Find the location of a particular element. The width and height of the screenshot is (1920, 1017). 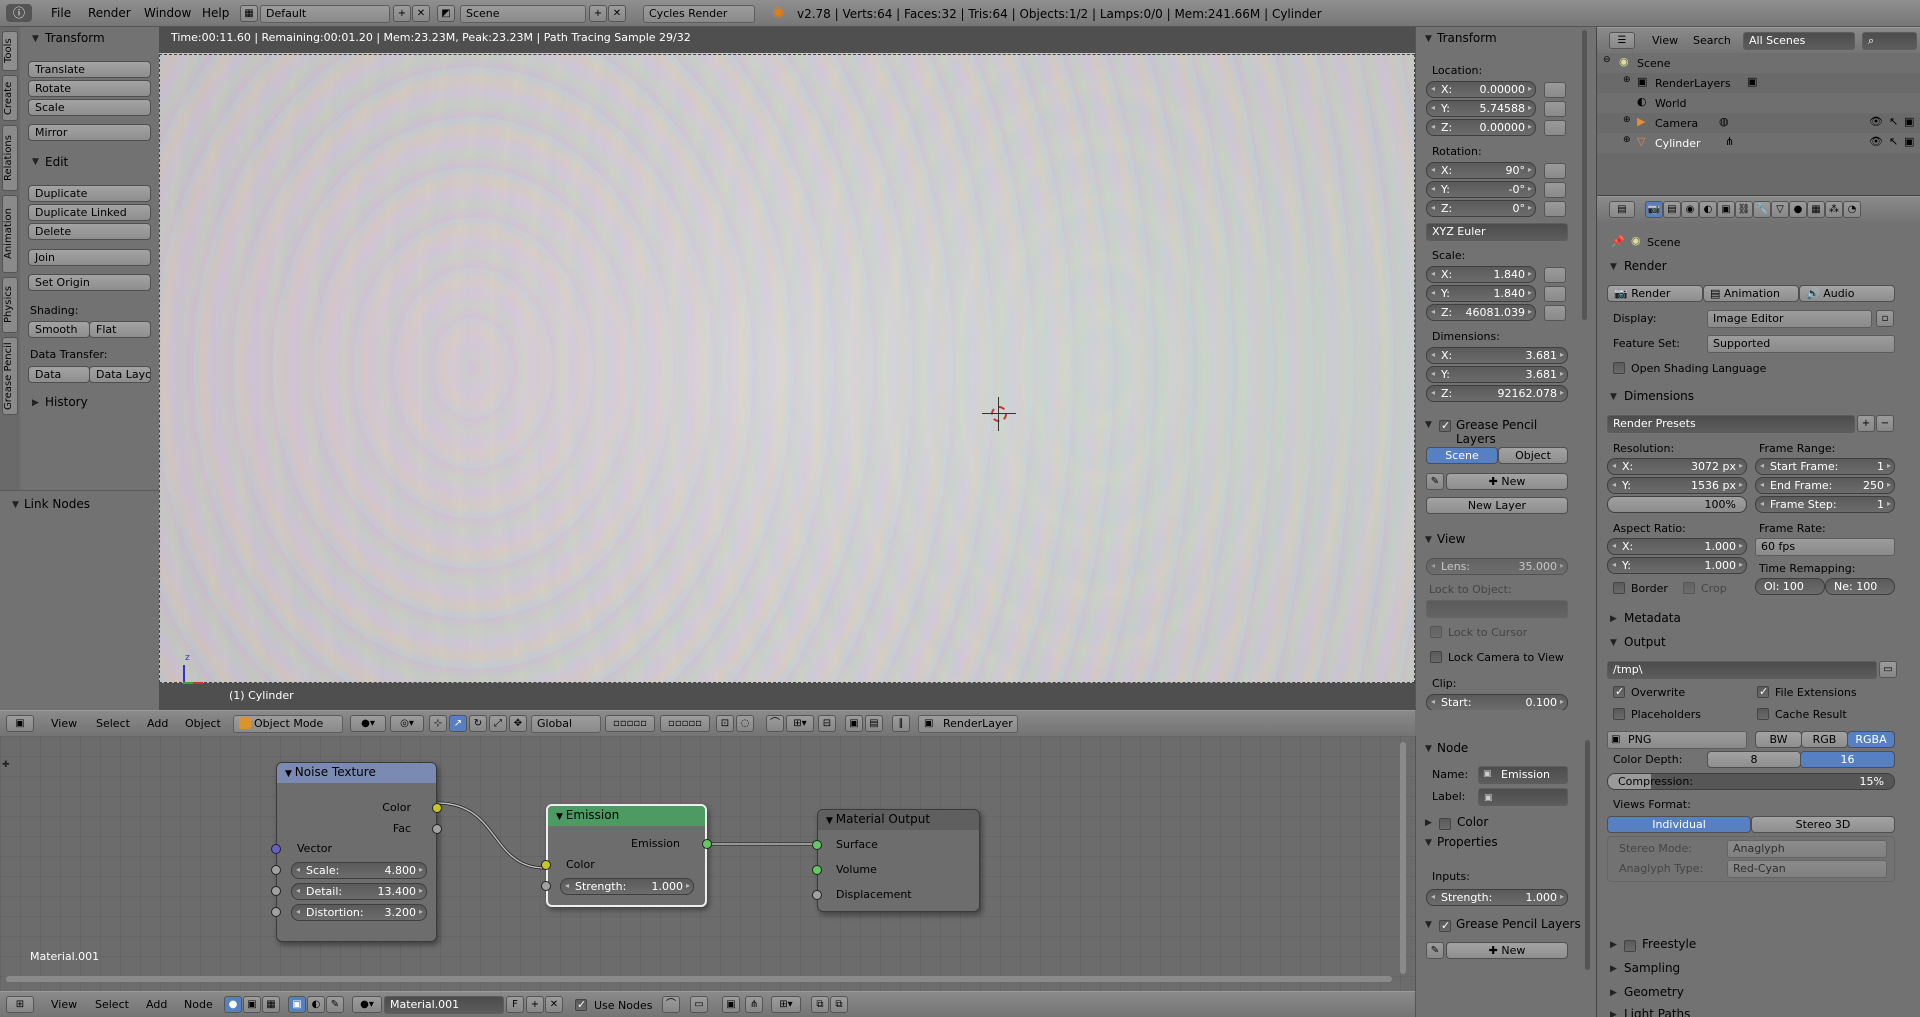

layers-grid-2-icon: ▫▫▫▫▫ is located at coordinates (685, 723).